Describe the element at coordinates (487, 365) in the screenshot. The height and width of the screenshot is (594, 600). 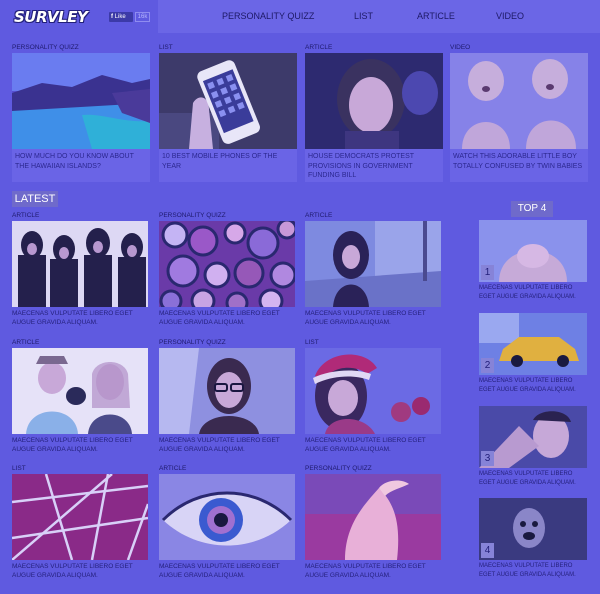
I see `top4-rank: 2` at that location.